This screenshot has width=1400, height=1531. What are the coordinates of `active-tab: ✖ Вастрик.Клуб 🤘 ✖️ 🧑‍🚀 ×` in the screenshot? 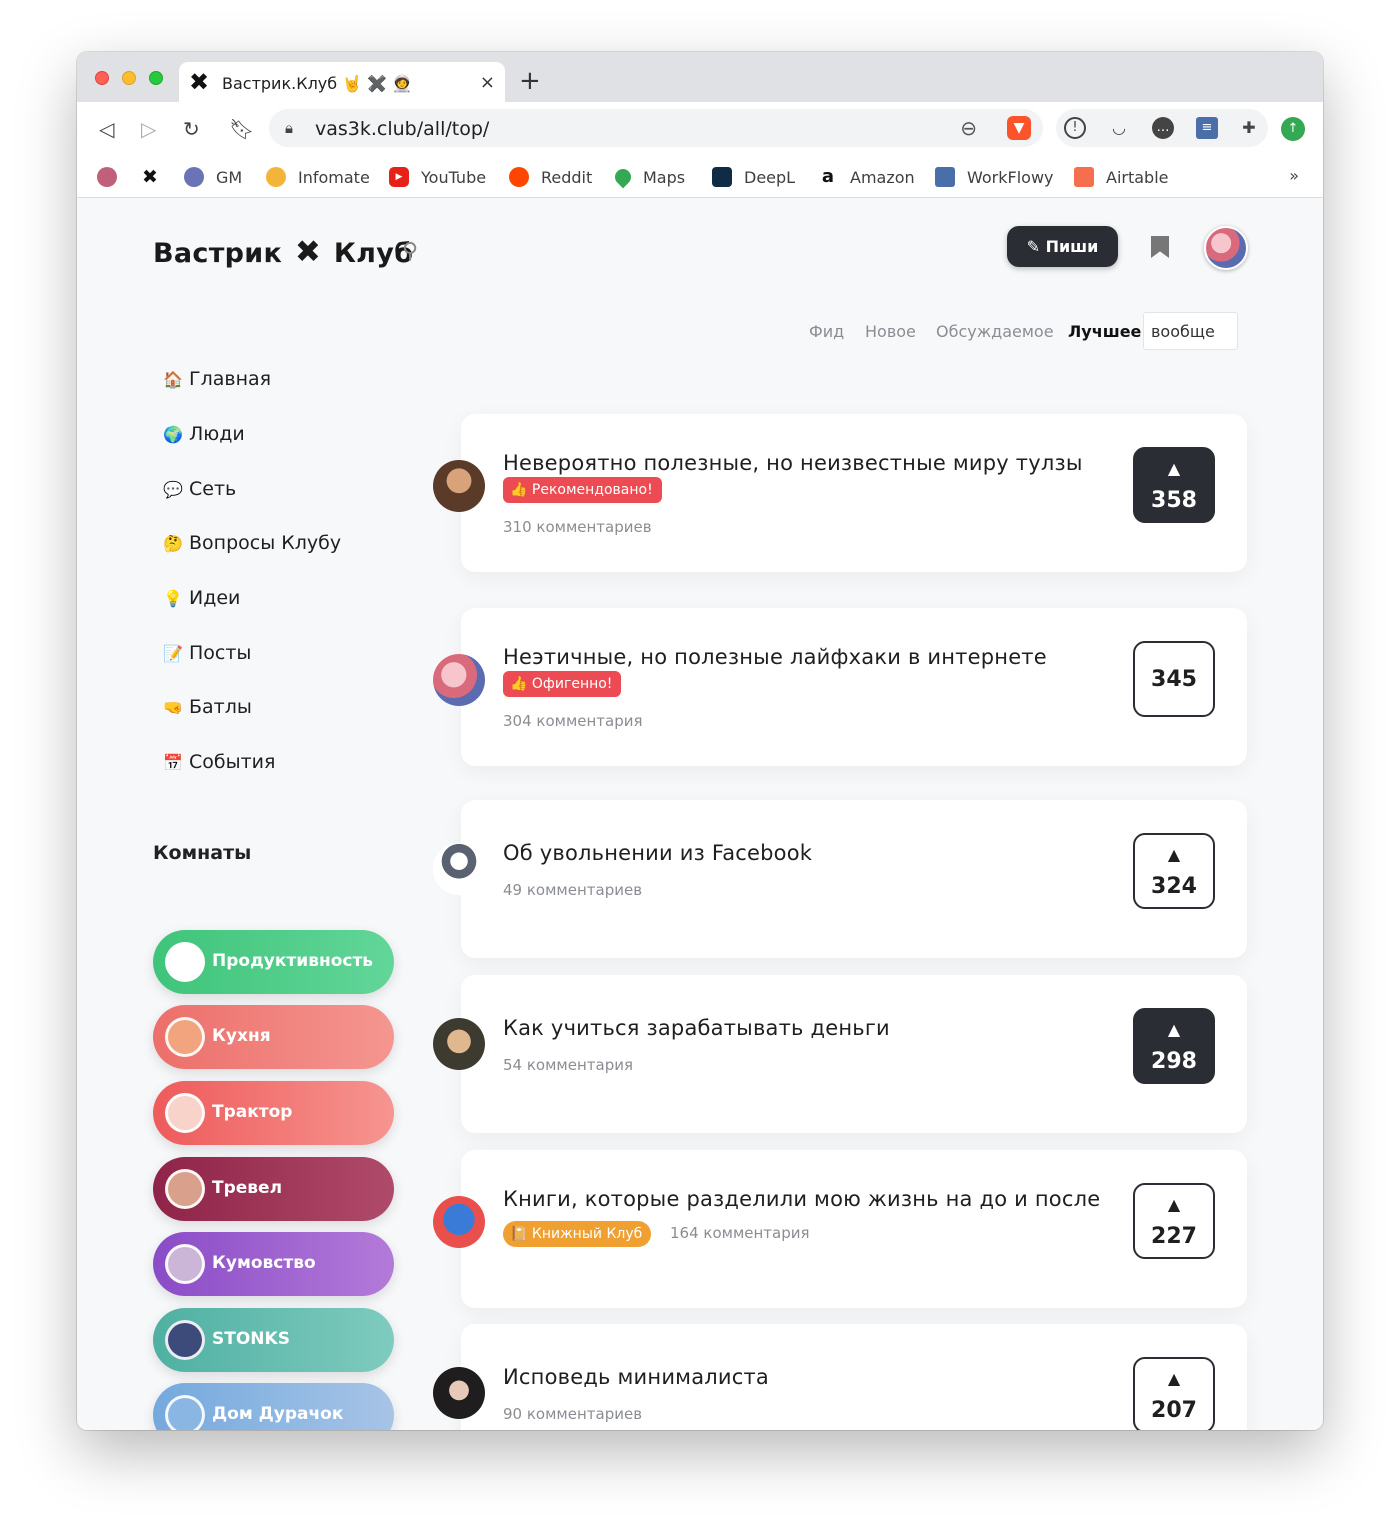 It's located at (342, 82).